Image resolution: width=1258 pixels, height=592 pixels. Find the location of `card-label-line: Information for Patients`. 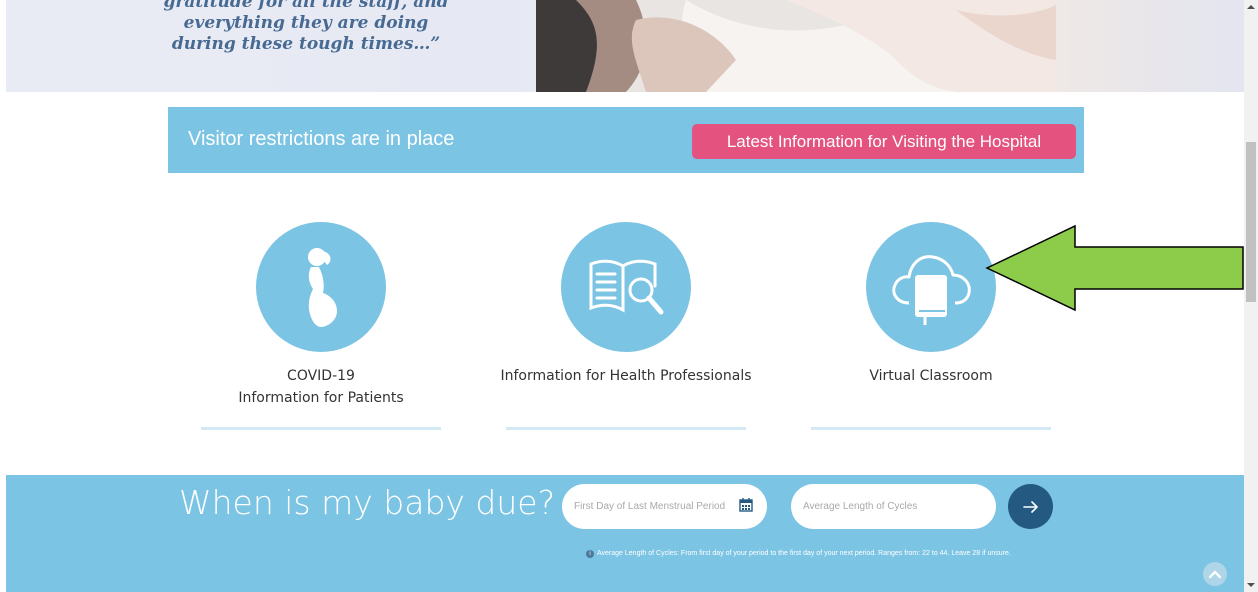

card-label-line: Information for Patients is located at coordinates (321, 398).